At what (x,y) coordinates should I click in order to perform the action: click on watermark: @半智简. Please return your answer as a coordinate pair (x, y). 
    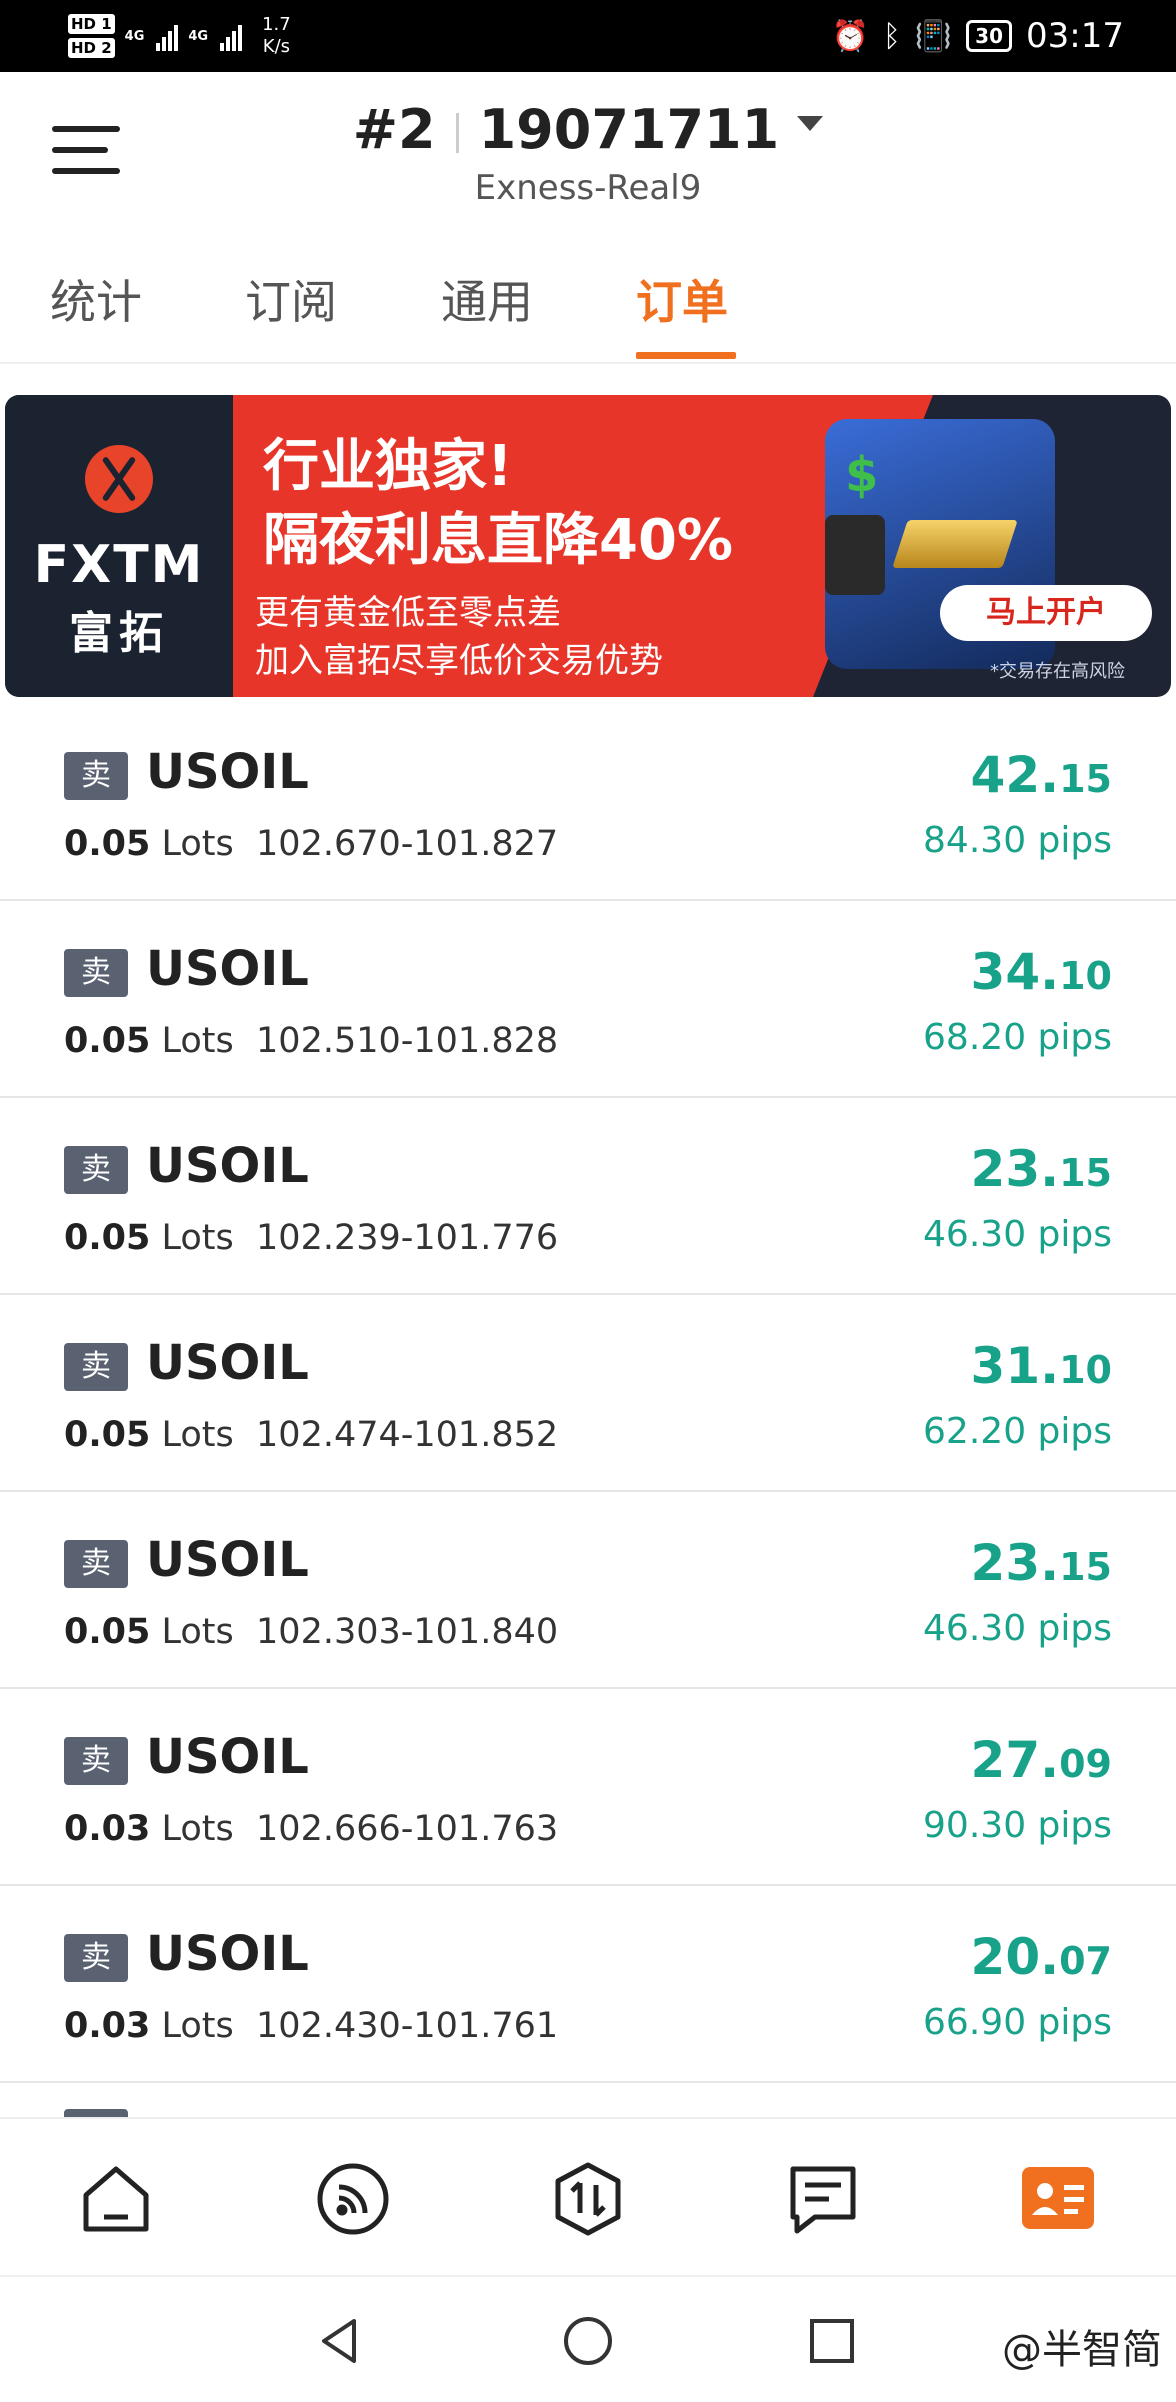
    Looking at the image, I should click on (1082, 2350).